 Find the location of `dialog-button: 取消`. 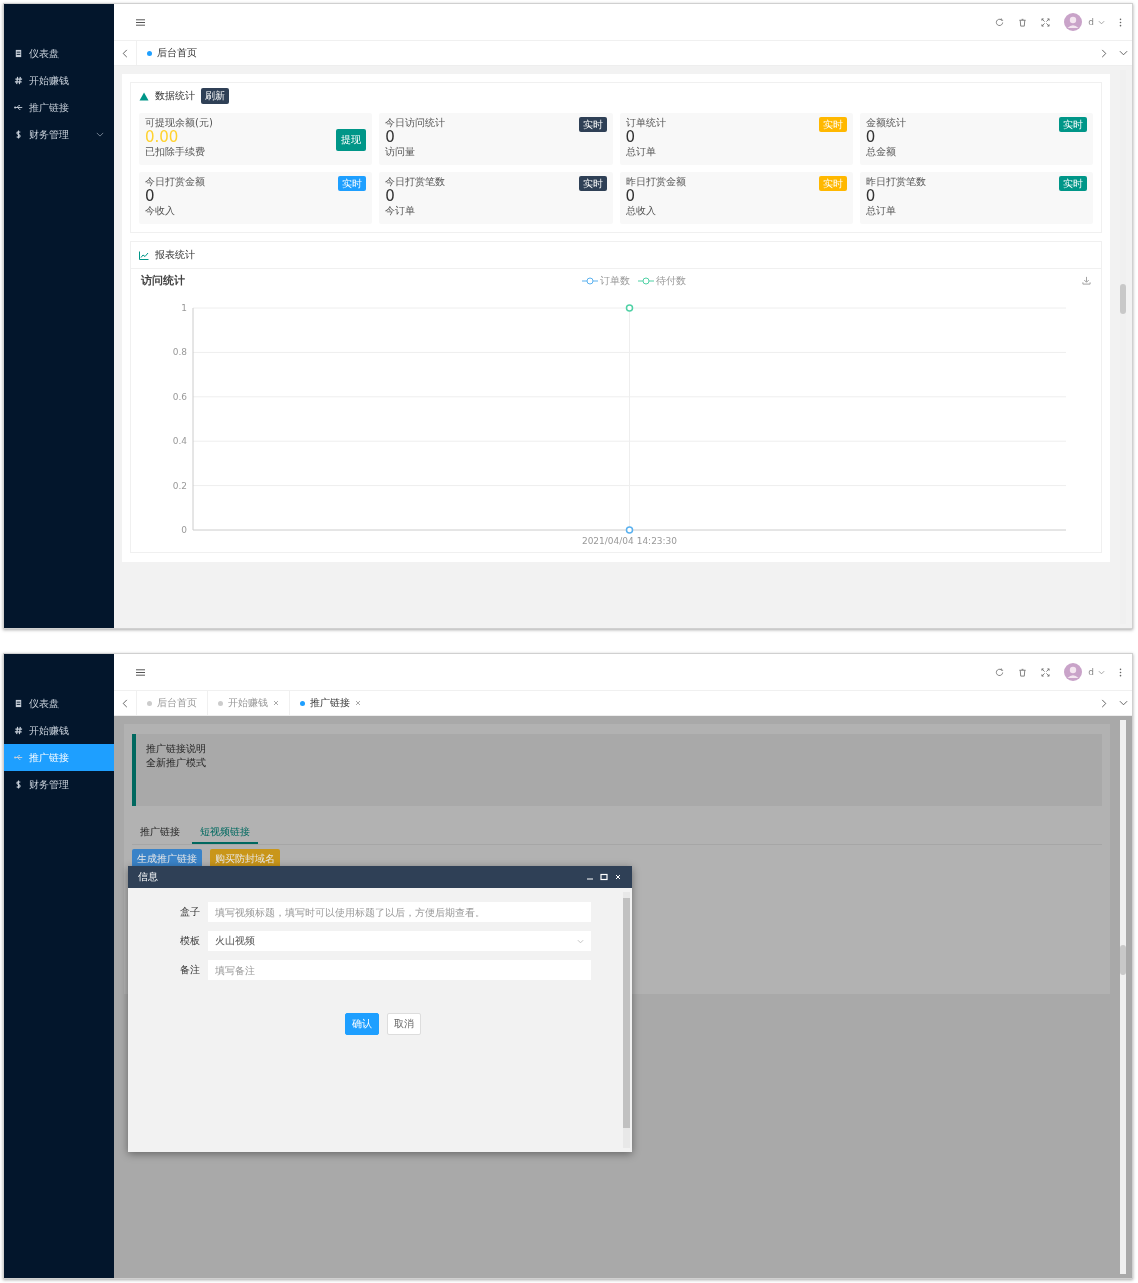

dialog-button: 取消 is located at coordinates (403, 1024).